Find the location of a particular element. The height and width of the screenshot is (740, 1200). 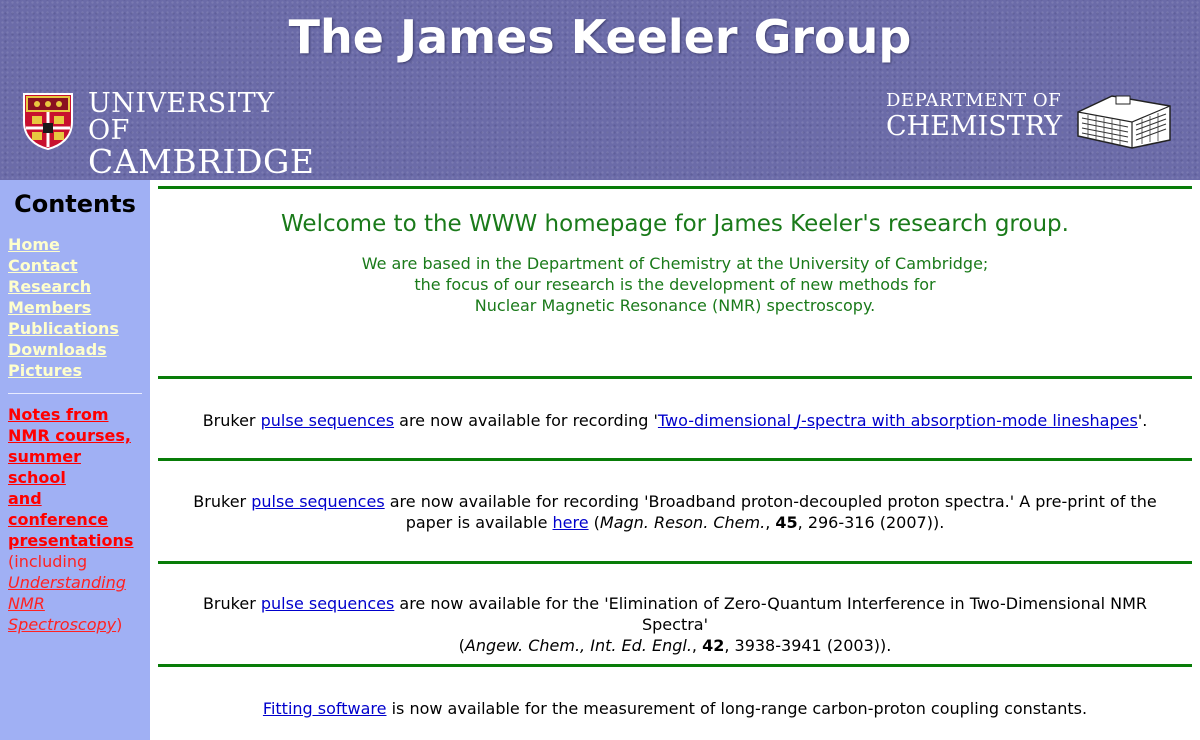

understanding-nmr-link: Understanding NMR Spectroscopy is located at coordinates (67, 603).